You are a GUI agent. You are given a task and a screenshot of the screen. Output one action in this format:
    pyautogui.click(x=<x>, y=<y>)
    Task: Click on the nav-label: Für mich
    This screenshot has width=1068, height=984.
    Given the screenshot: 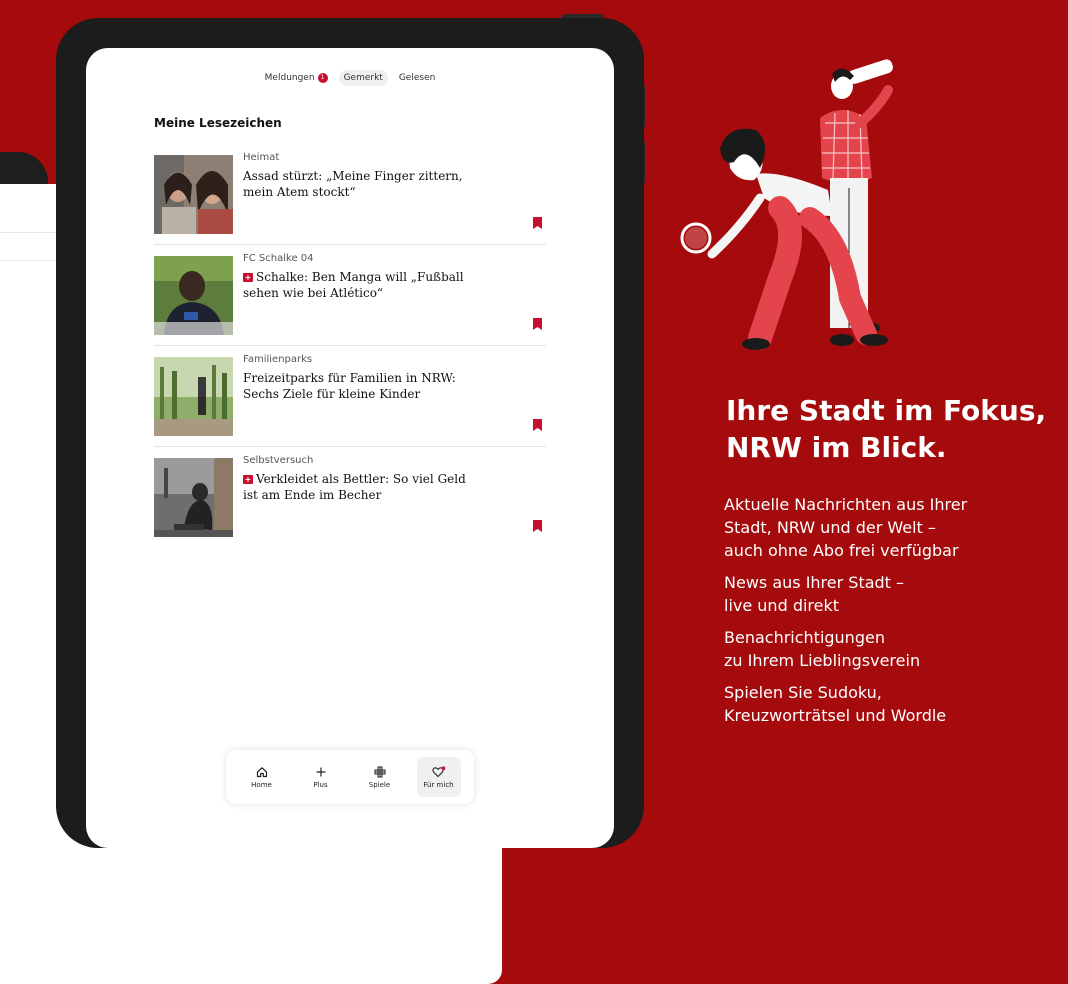 What is the action you would take?
    pyautogui.click(x=438, y=784)
    